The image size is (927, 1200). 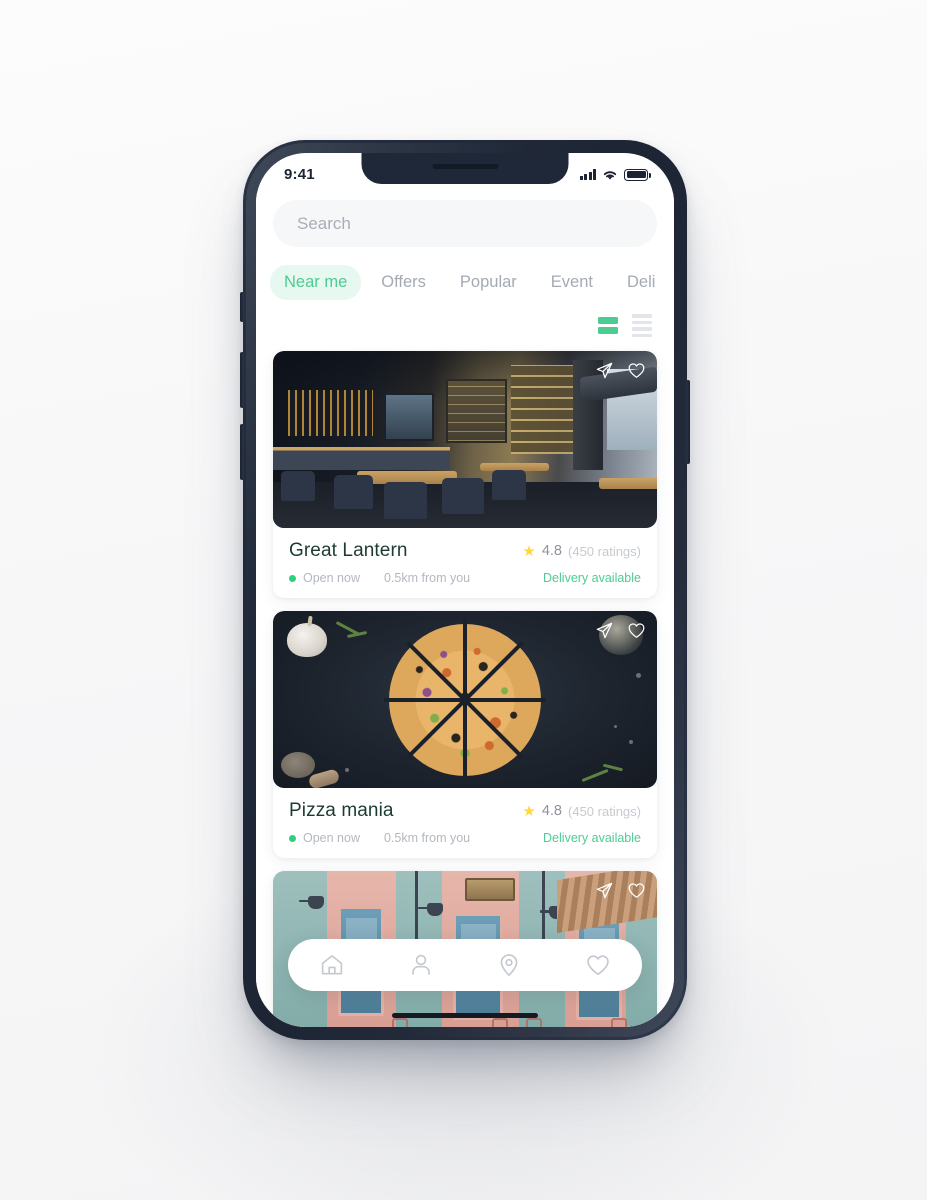 I want to click on battery-icon, so click(x=637, y=174).